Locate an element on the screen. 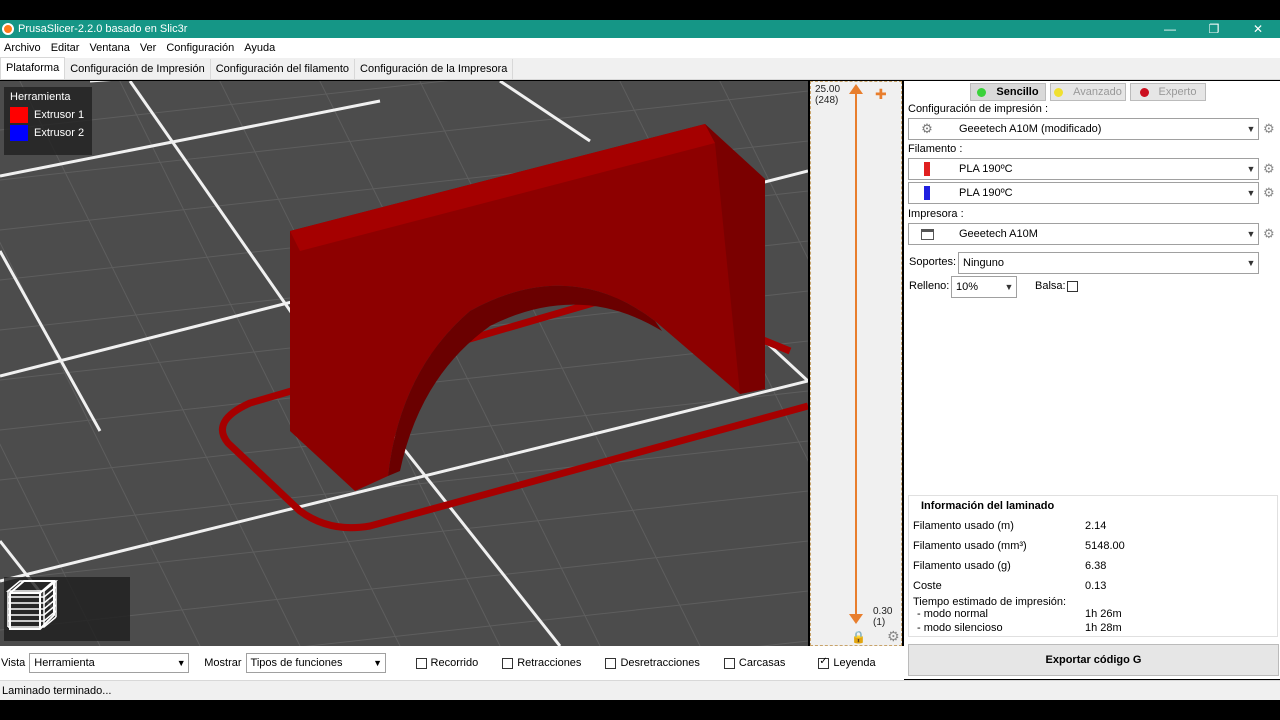 The image size is (1280, 720). check-label: Leyenda is located at coordinates (854, 663).